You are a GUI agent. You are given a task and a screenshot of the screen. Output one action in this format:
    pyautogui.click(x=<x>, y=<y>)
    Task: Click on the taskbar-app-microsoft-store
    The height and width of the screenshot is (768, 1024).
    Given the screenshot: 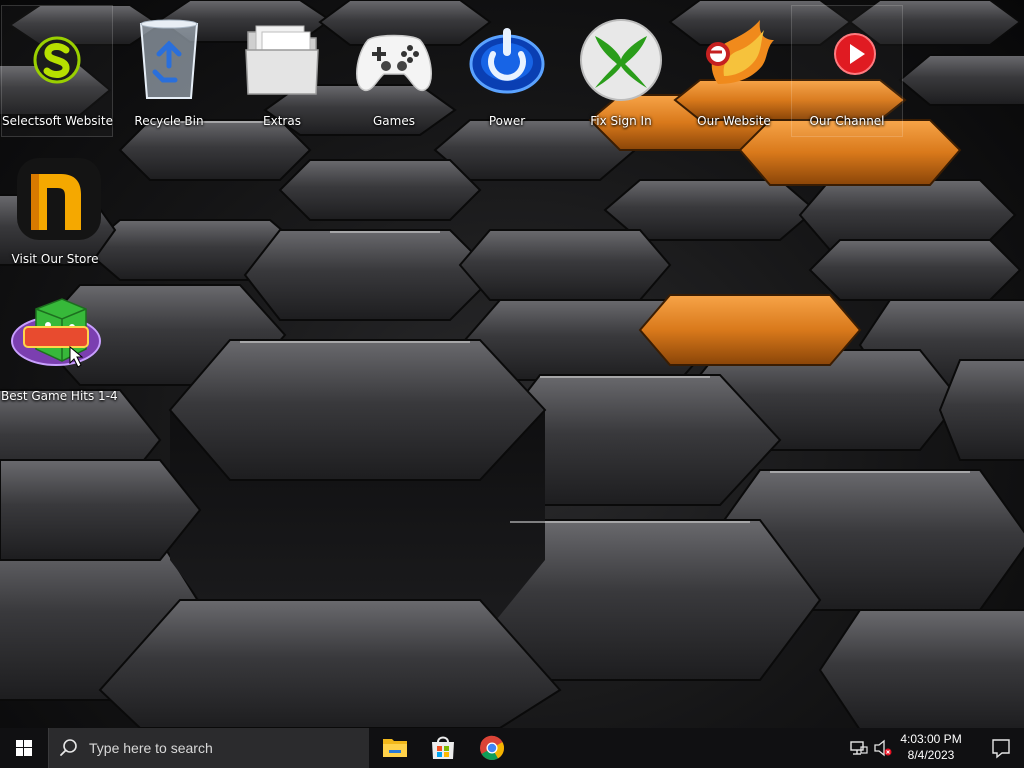 What is the action you would take?
    pyautogui.click(x=443, y=748)
    